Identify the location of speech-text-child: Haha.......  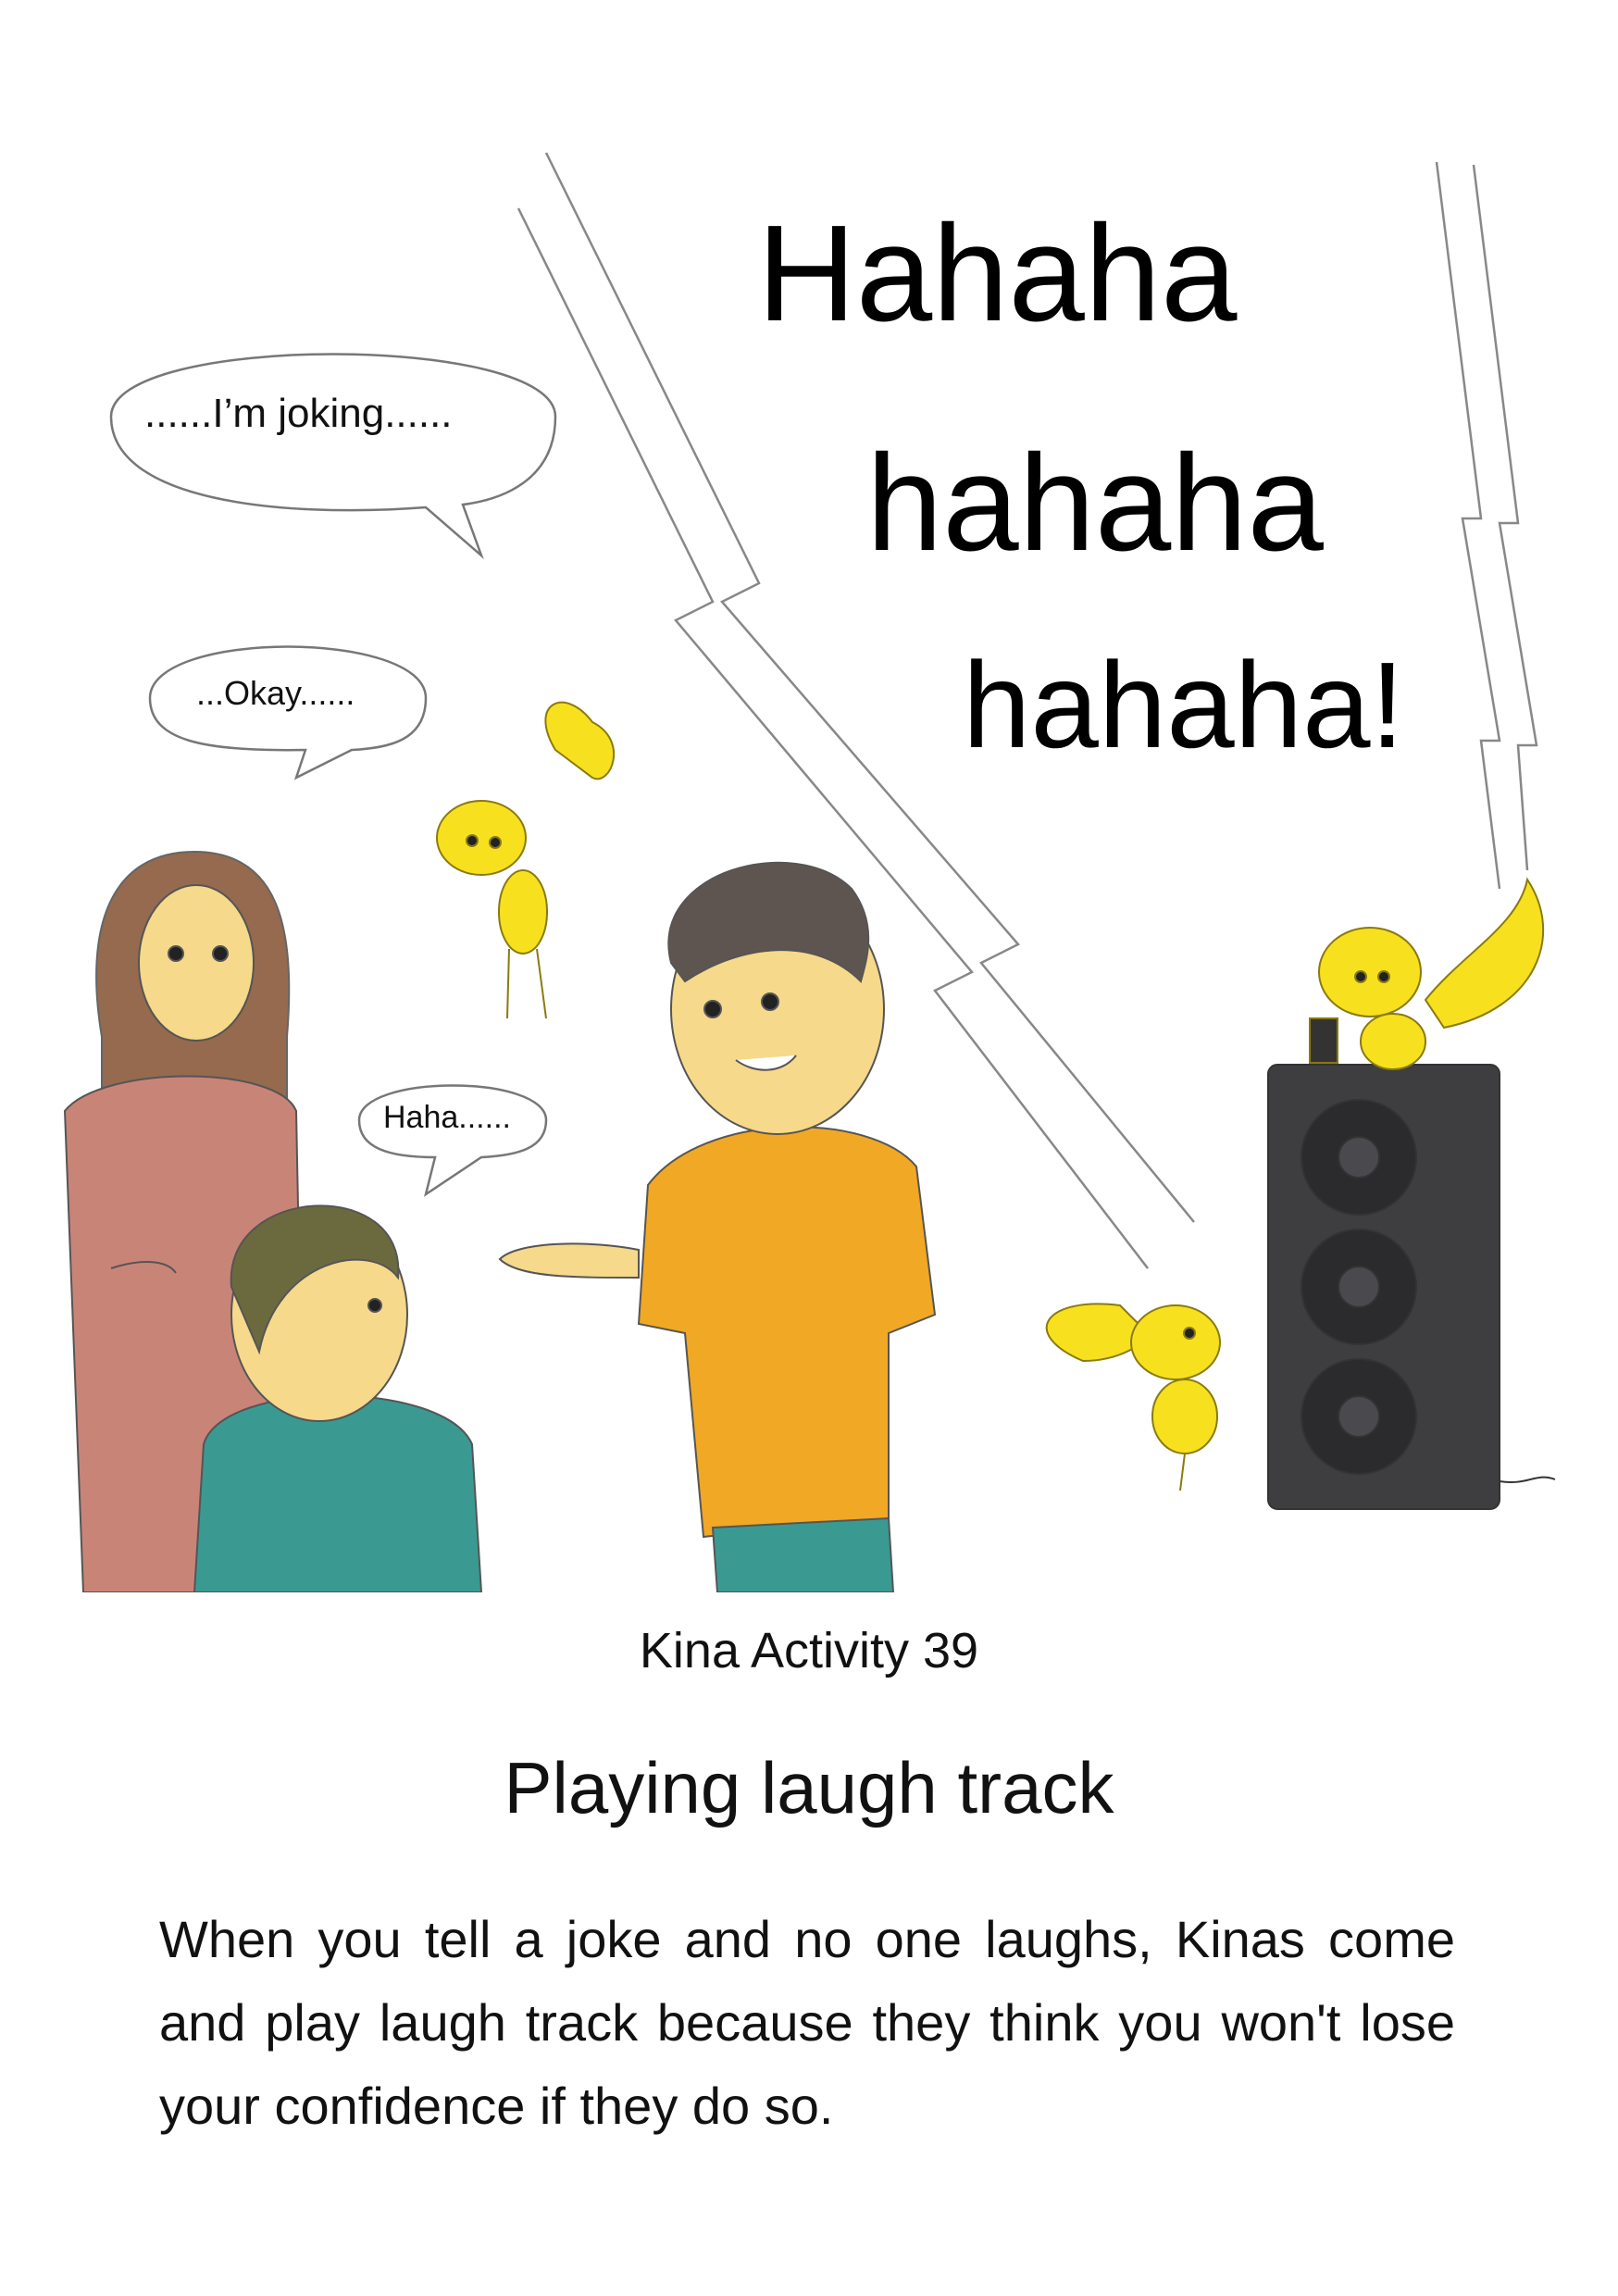
(447, 1117).